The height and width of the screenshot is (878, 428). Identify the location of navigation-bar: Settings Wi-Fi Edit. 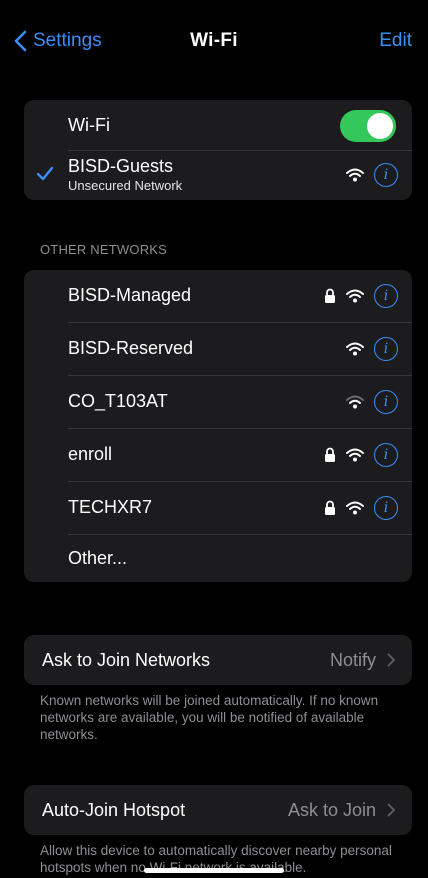
(214, 40).